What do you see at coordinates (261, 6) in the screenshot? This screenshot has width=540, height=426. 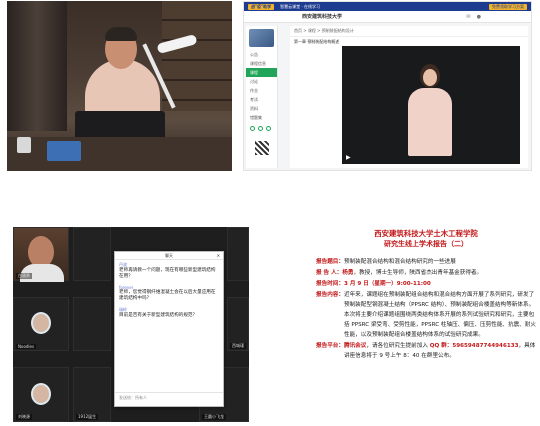 I see `banner-brand: 战"疫"助学` at bounding box center [261, 6].